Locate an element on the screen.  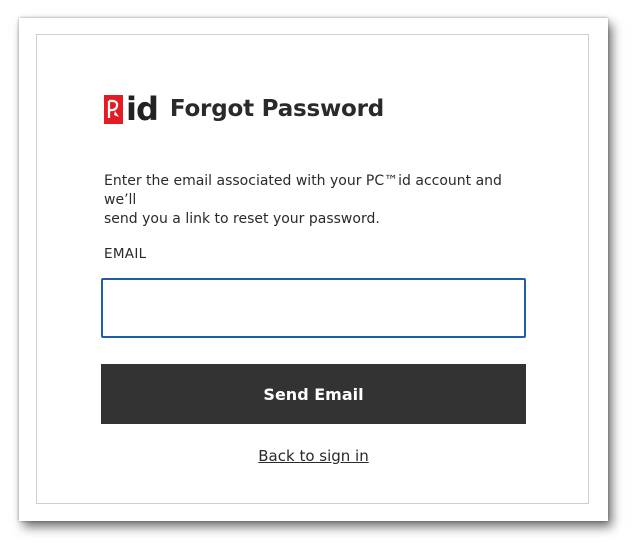
page-header: id Forgot Password is located at coordinates (244, 109).